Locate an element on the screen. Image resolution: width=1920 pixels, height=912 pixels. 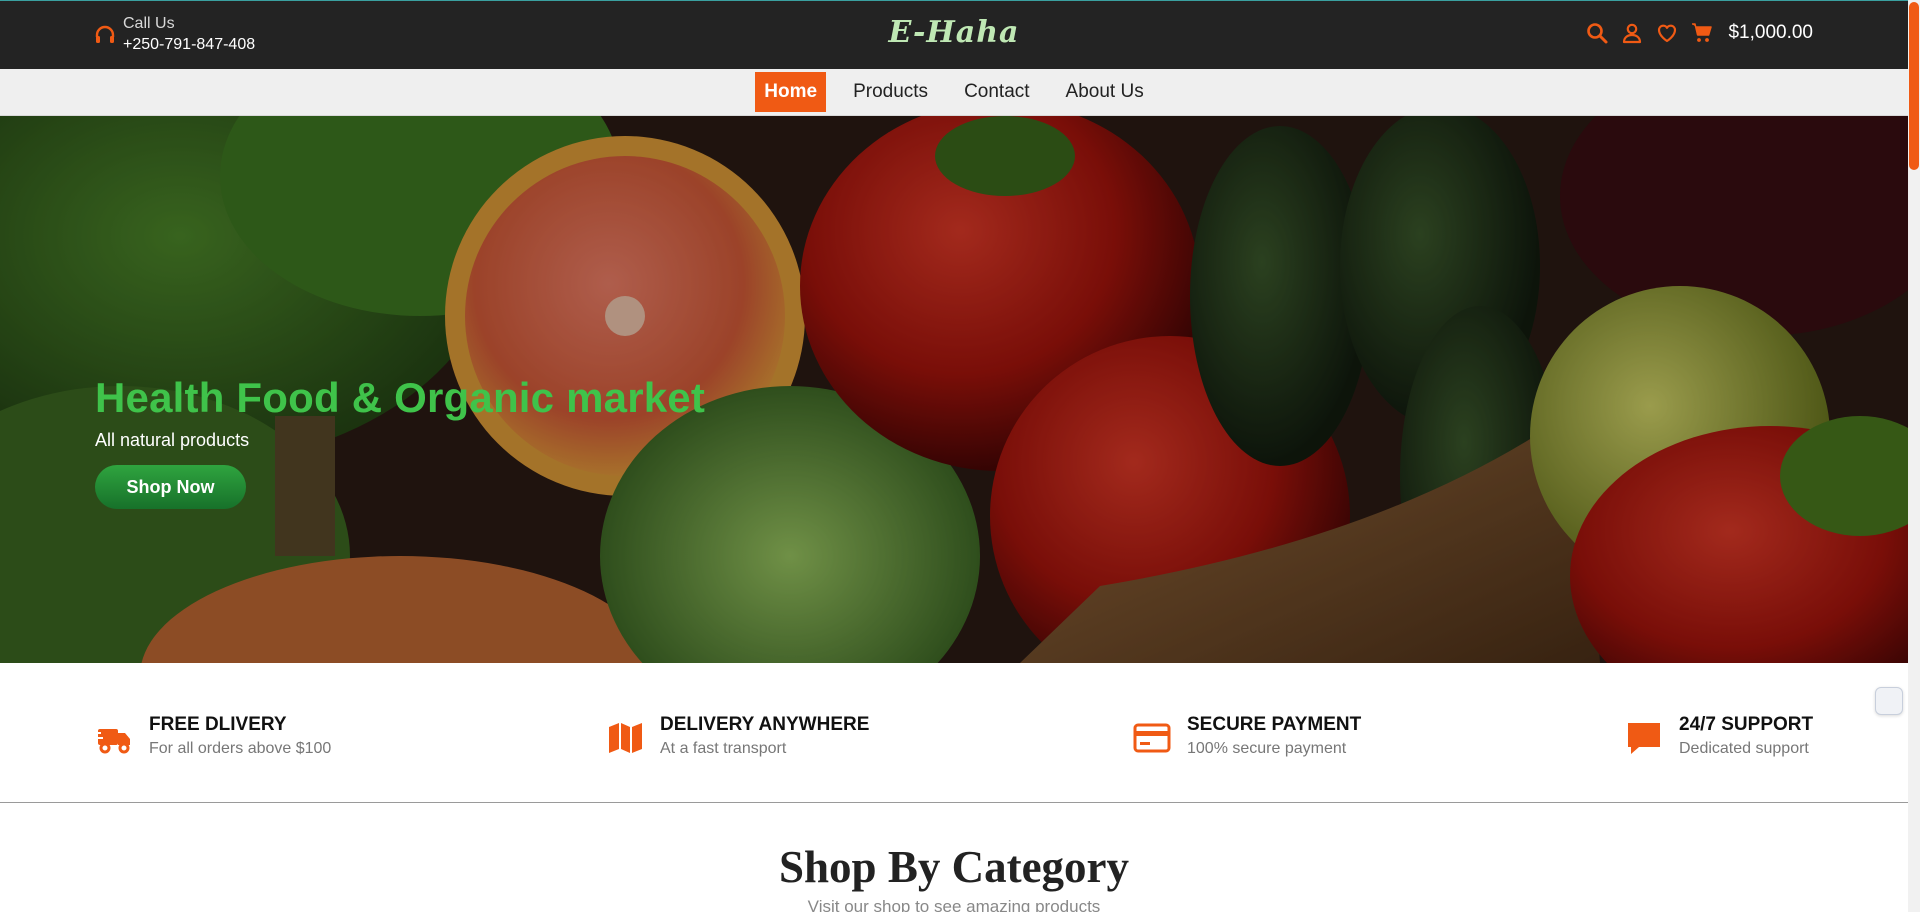
feature-title: SECURE PAYMENT is located at coordinates (1274, 724).